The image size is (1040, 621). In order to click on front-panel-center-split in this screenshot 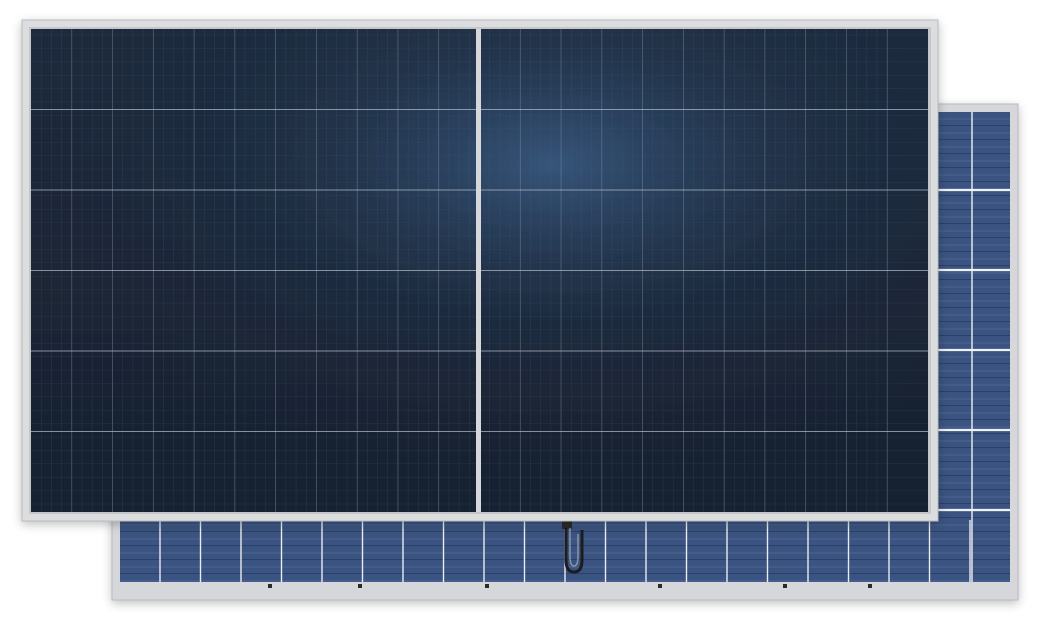, I will do `click(478, 270)`.